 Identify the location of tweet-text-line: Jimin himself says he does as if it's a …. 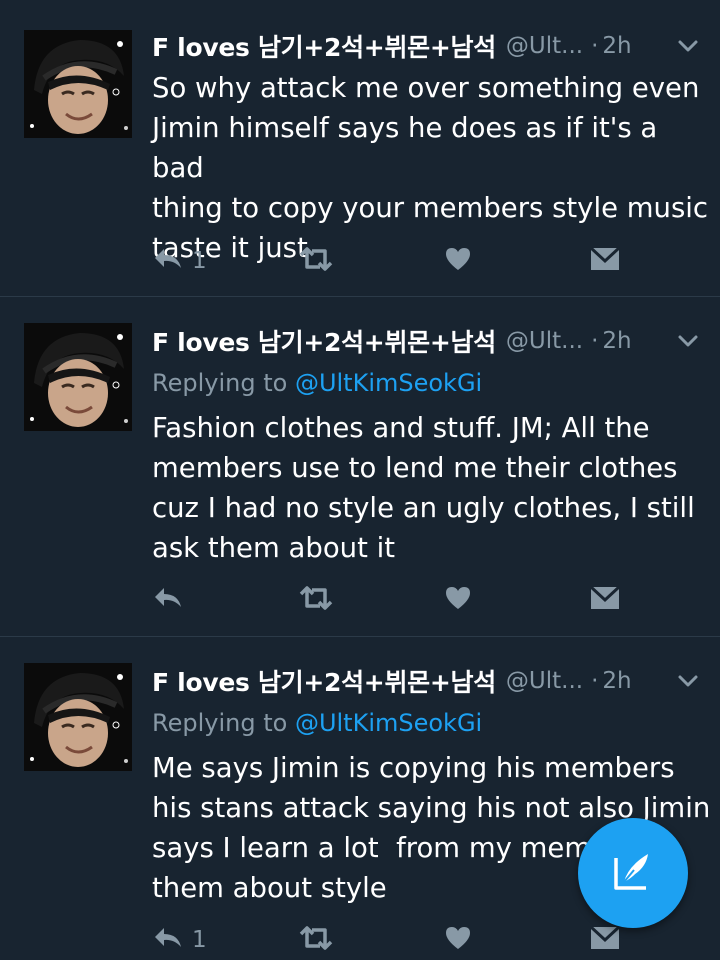
(405, 148).